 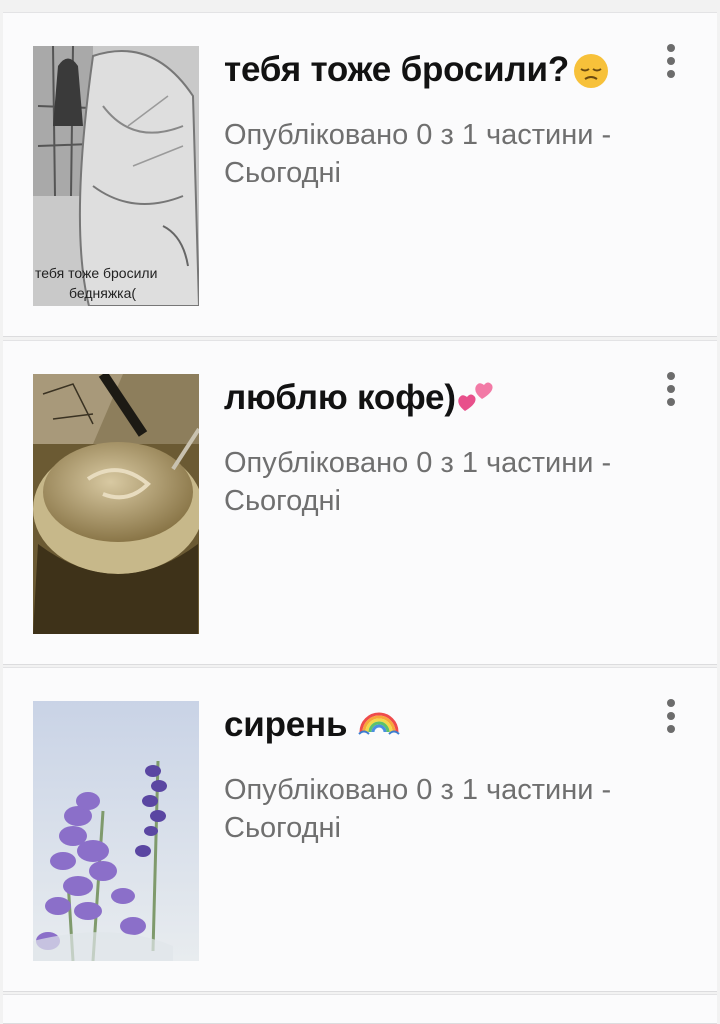 What do you see at coordinates (340, 397) in the screenshot?
I see `story-title-text: люблю кофе)` at bounding box center [340, 397].